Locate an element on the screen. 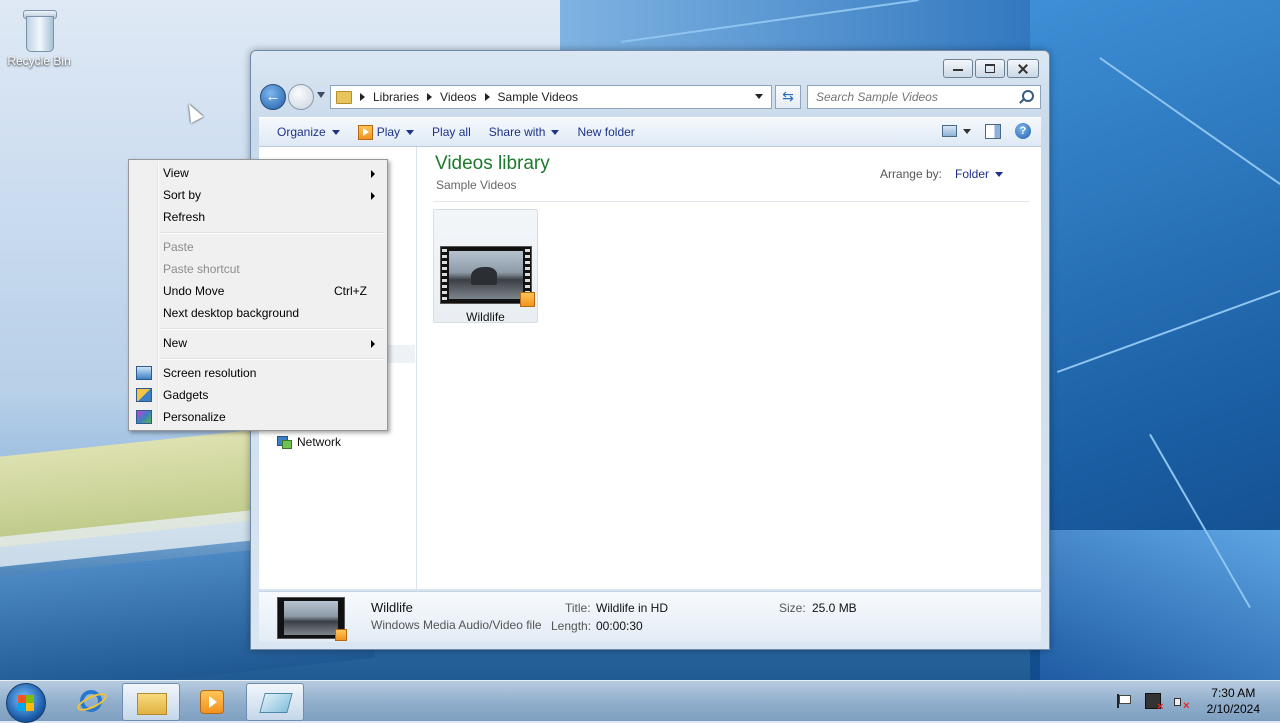  file-name: Wildlife is located at coordinates (485, 317).